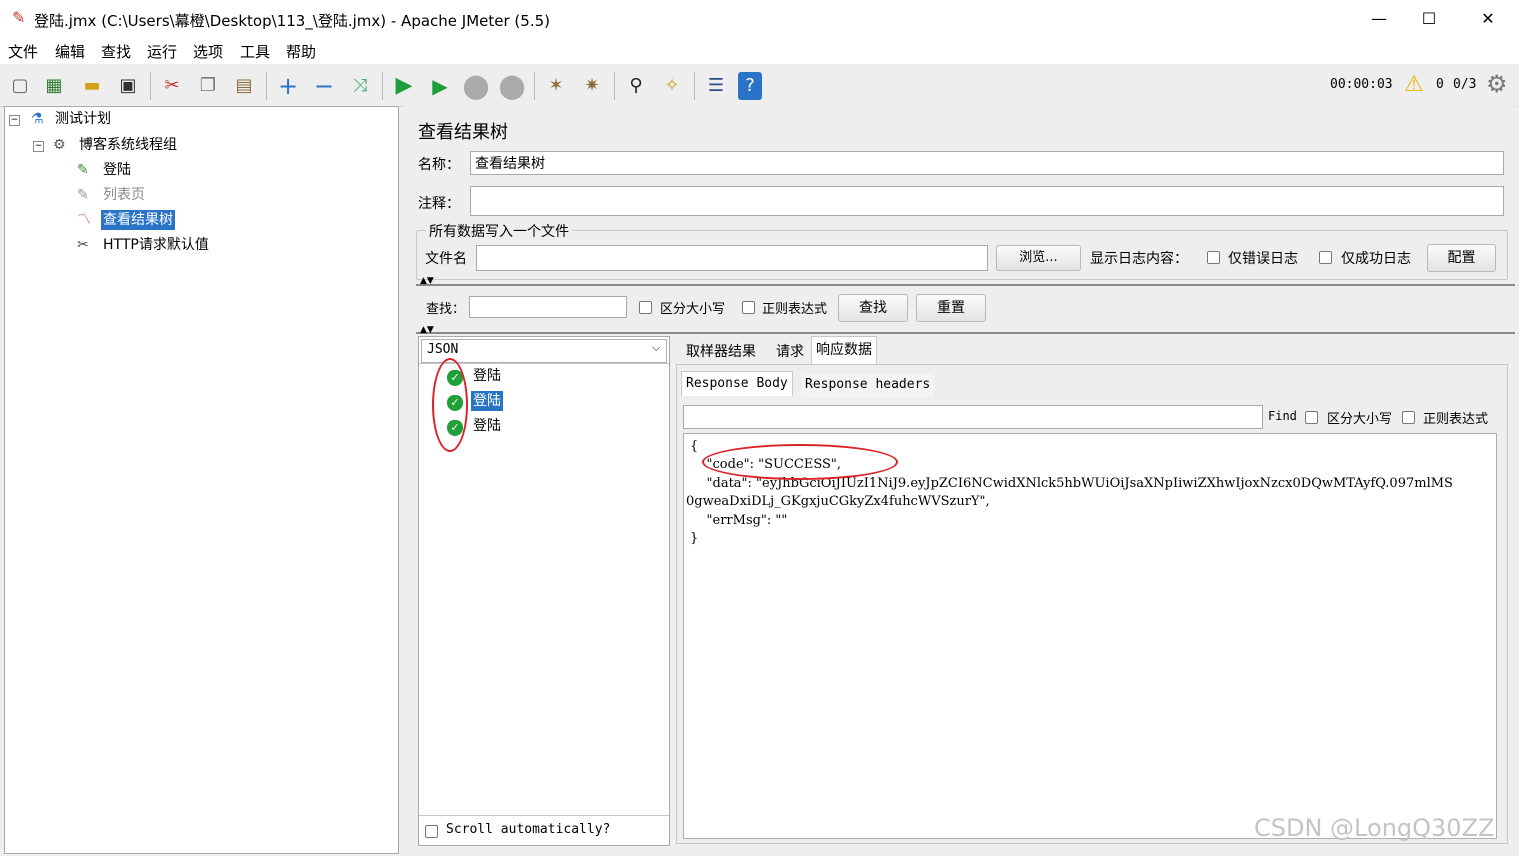 This screenshot has width=1519, height=856. What do you see at coordinates (54, 86) in the screenshot?
I see `templates-icon: ▦` at bounding box center [54, 86].